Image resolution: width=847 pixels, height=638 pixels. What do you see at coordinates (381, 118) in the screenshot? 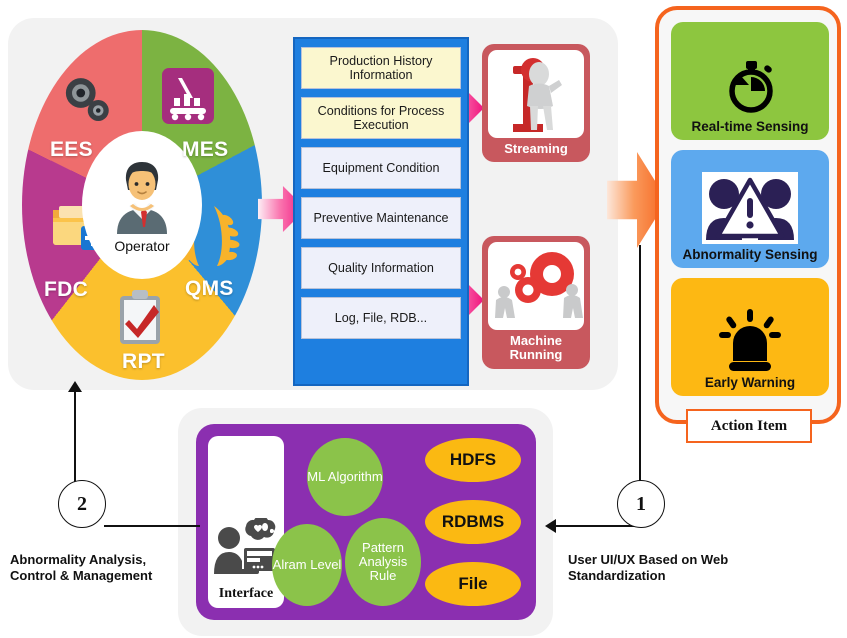
I see `list-item: Conditions for Process Execution` at bounding box center [381, 118].